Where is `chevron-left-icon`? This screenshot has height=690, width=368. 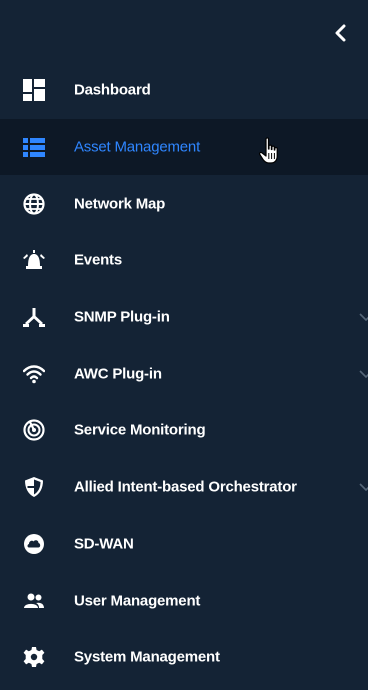 chevron-left-icon is located at coordinates (340, 33).